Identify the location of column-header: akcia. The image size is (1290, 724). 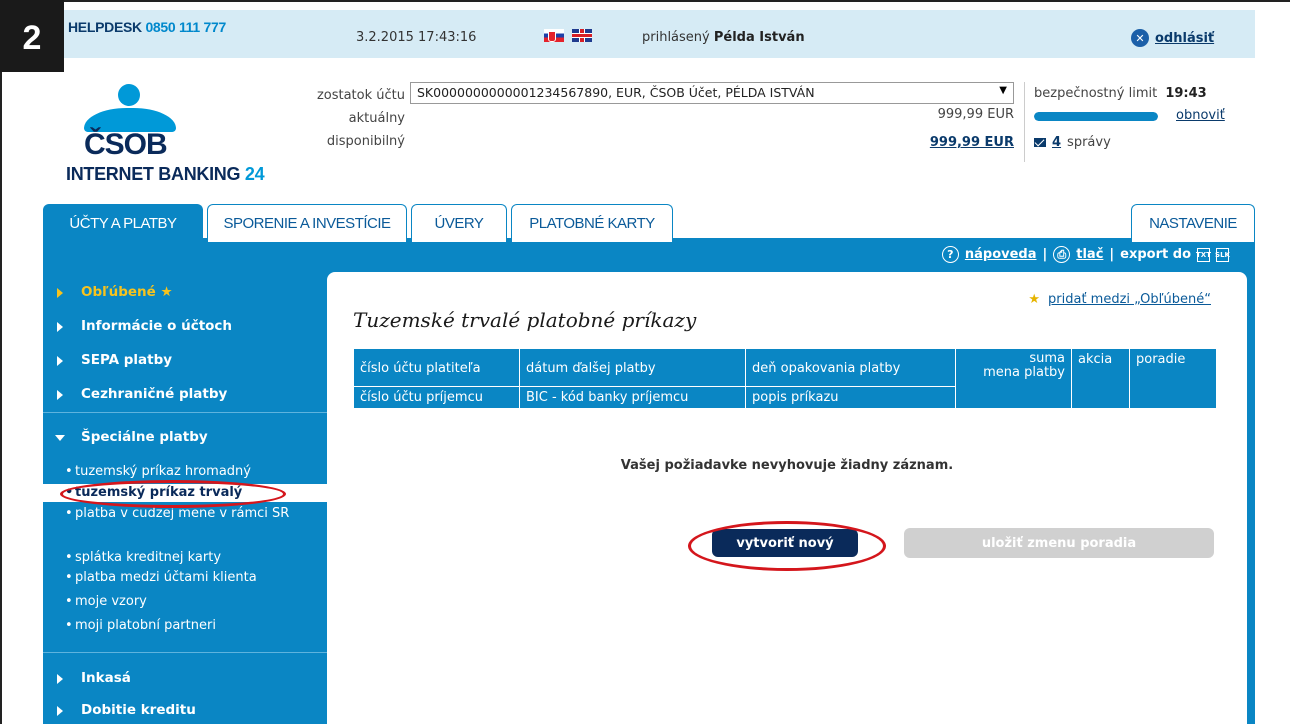
(1100, 378).